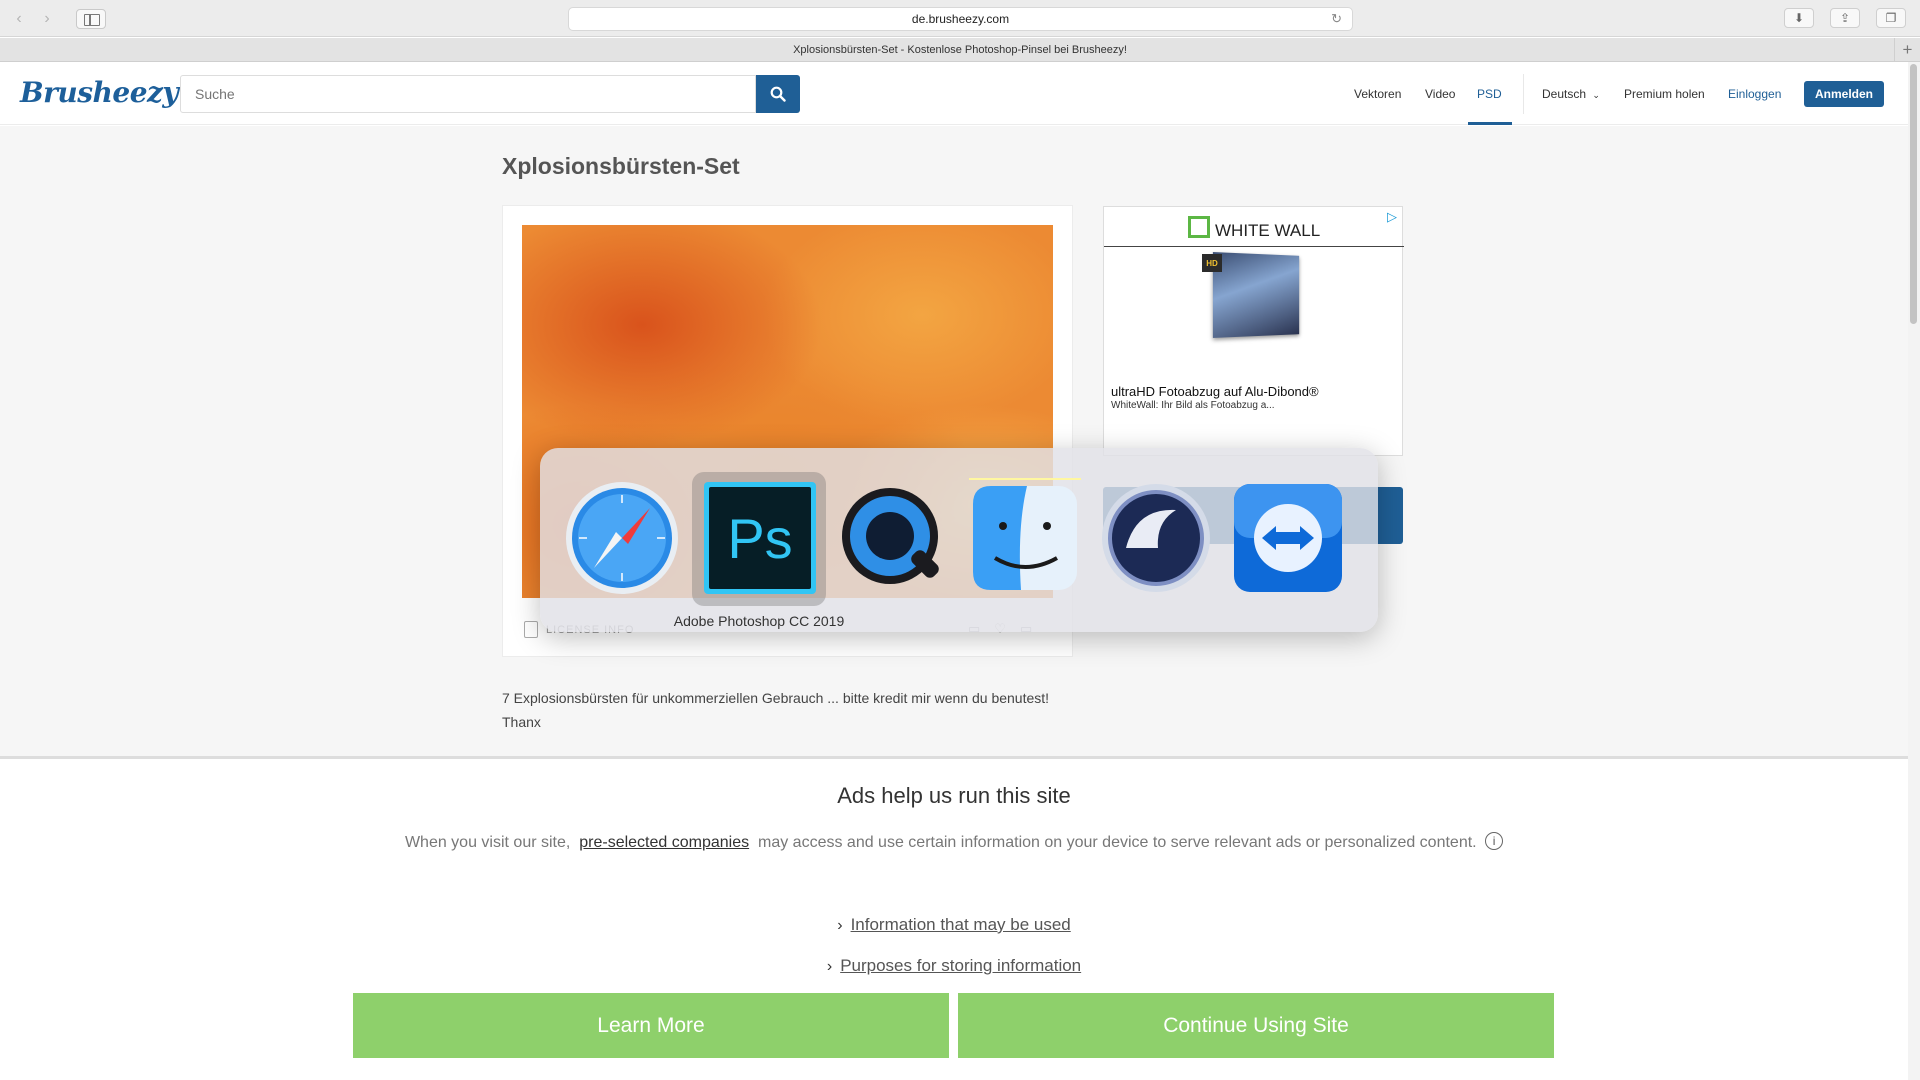 This screenshot has height=1080, width=1920. Describe the element at coordinates (1564, 94) in the screenshot. I see `language-label: Deutsch` at that location.